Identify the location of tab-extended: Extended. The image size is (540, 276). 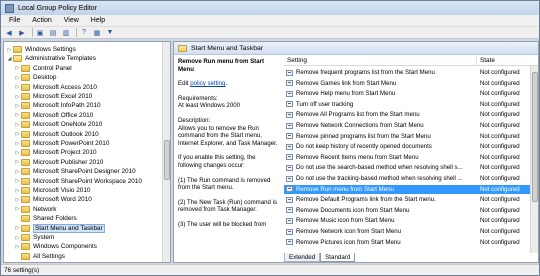
(302, 257).